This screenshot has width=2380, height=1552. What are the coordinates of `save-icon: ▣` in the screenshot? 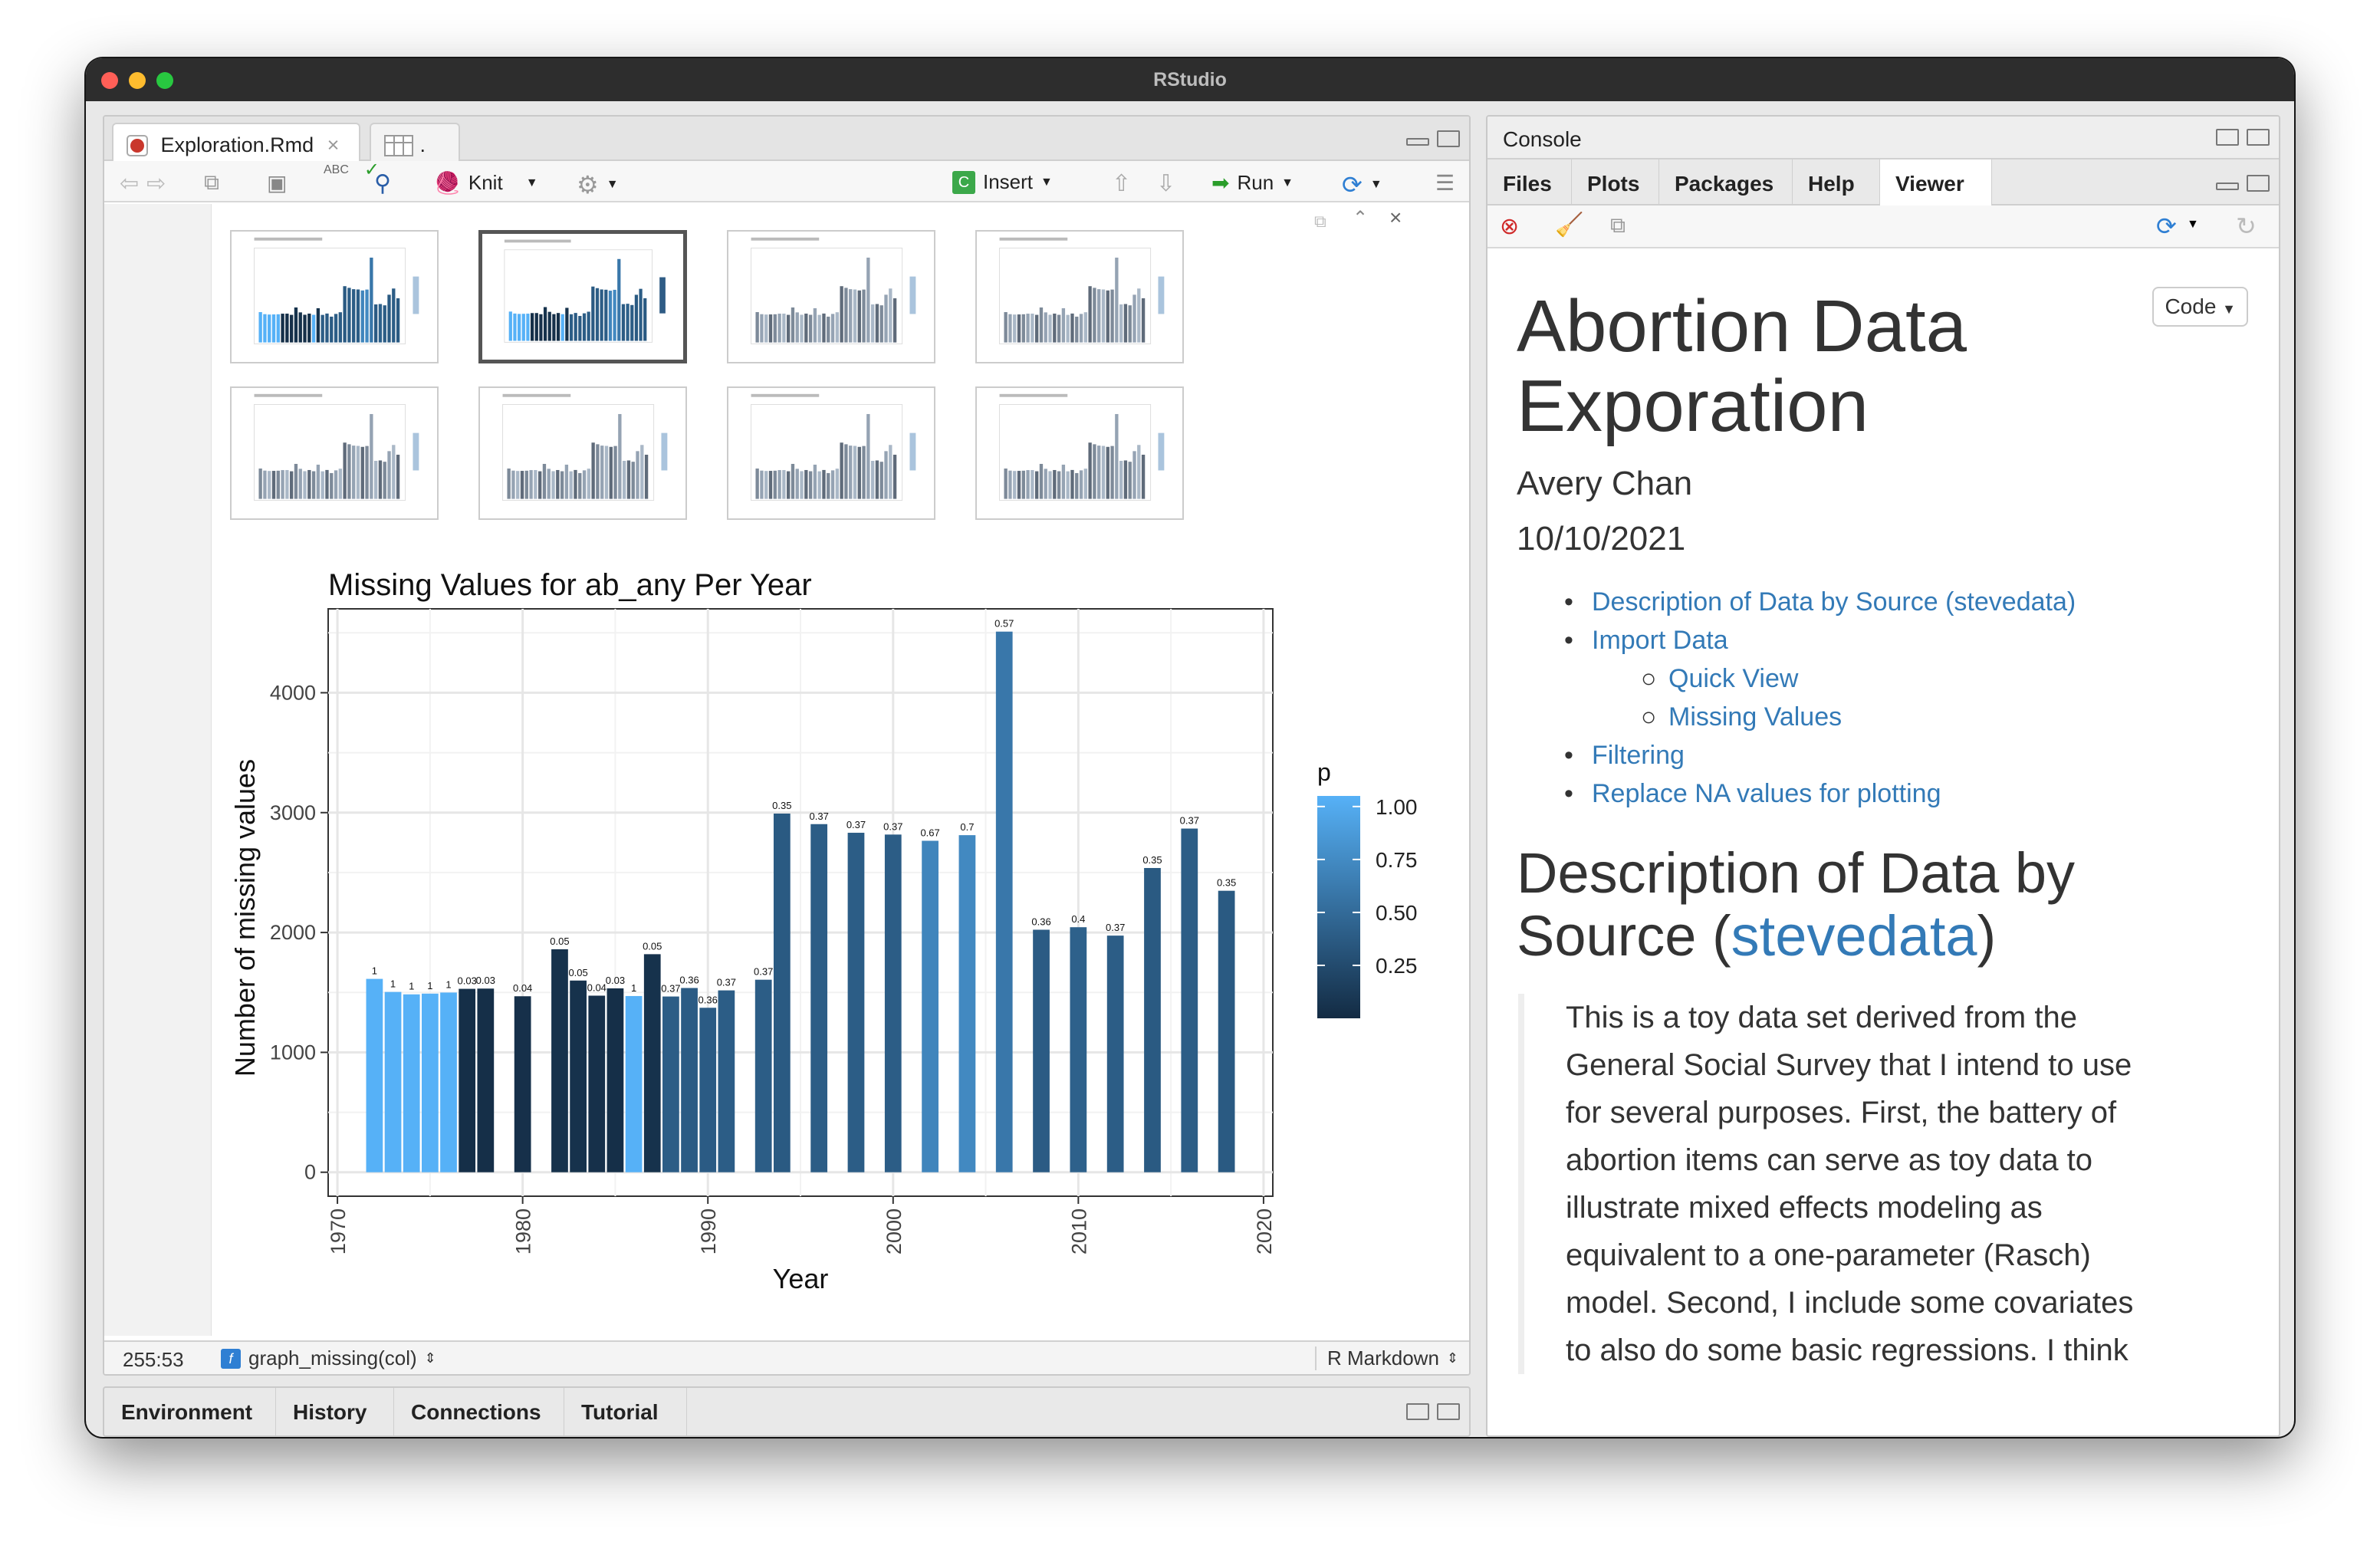 It's located at (277, 183).